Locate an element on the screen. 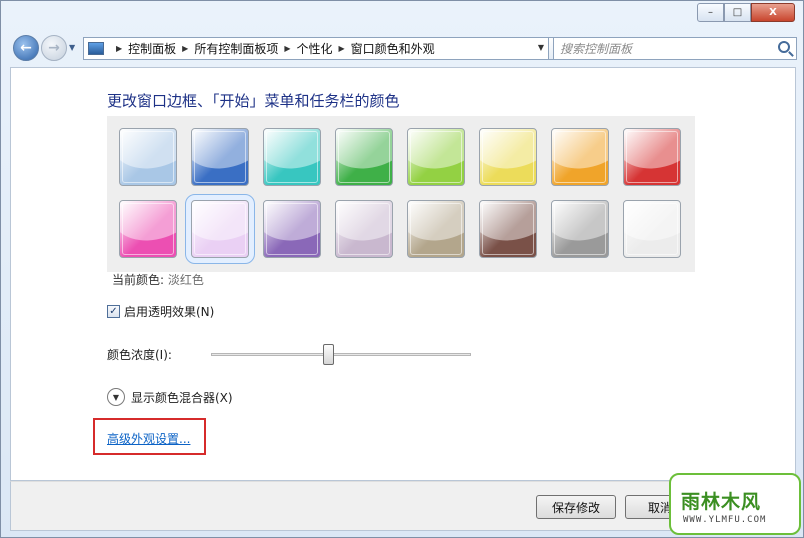  color-mixer-label: 显示颜色混合器(X) is located at coordinates (182, 397).